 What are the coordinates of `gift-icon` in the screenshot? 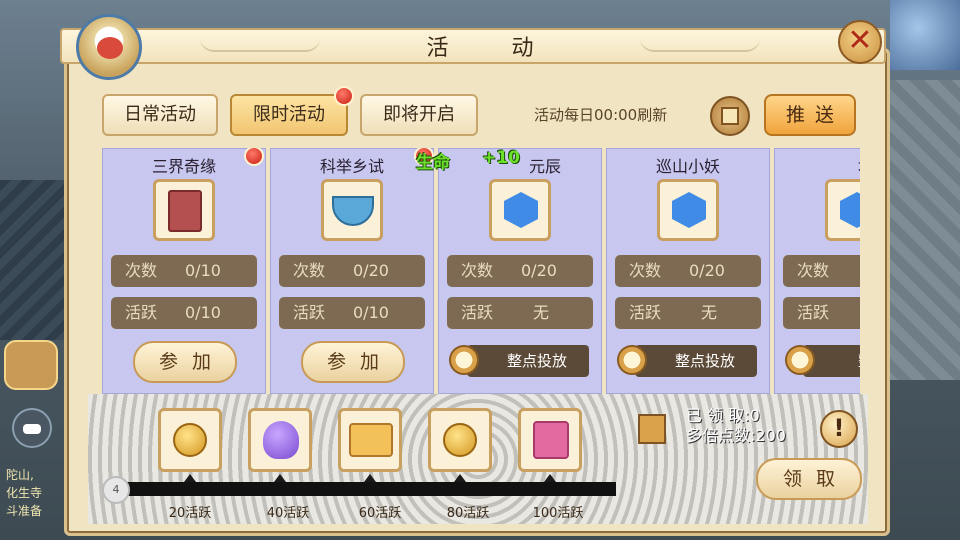 It's located at (551, 440).